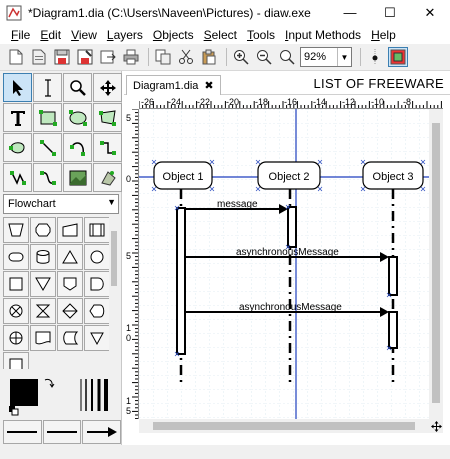 This screenshot has width=450, height=459. I want to click on color-selector, so click(38, 396).